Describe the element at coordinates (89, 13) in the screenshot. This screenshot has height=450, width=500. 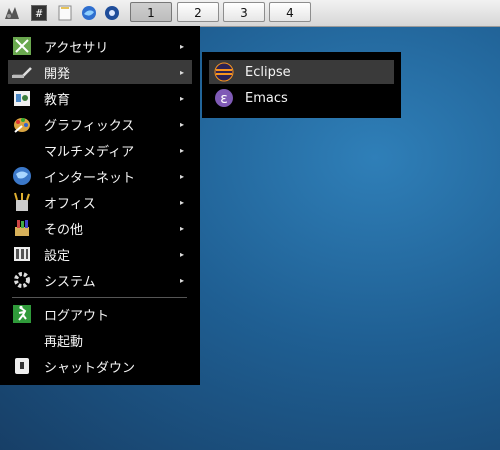
I see `browser-icon` at that location.